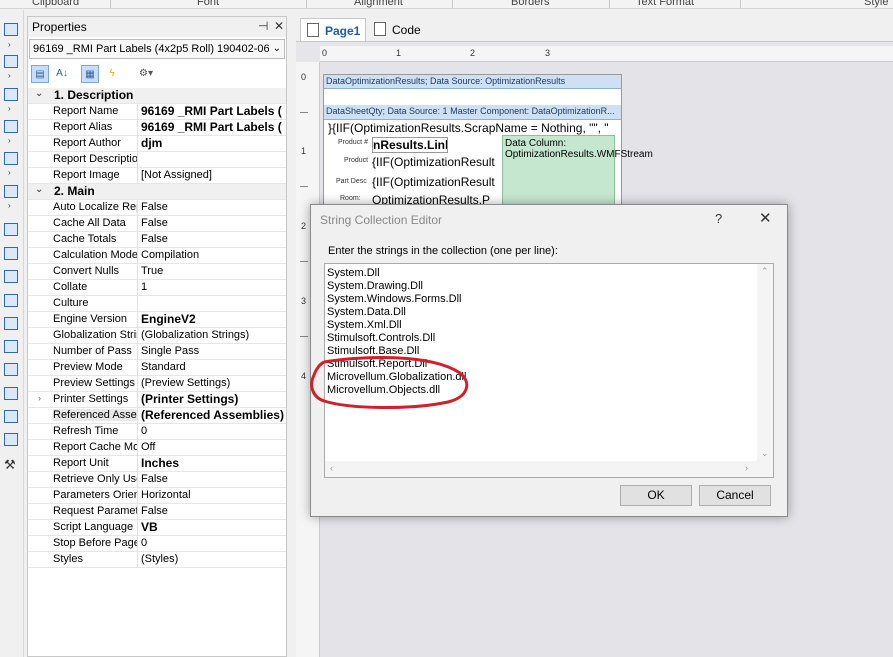 Image resolution: width=893 pixels, height=657 pixels. I want to click on property-value: (Printer Settings), so click(213, 399).